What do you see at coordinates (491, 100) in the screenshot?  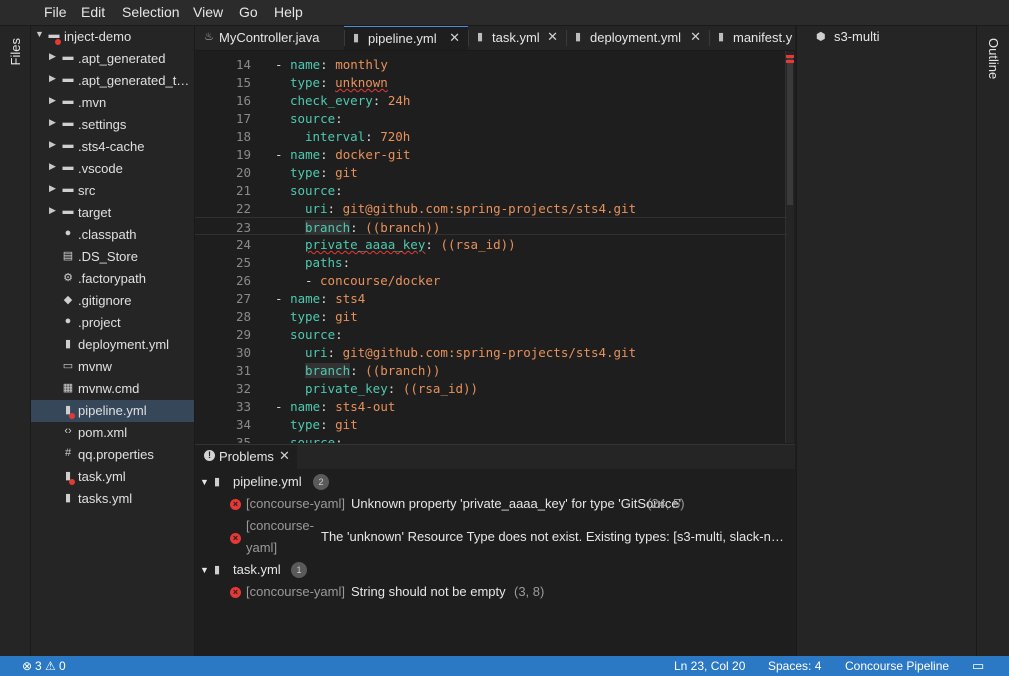 I see `code-line: 16 check_every: 24h` at bounding box center [491, 100].